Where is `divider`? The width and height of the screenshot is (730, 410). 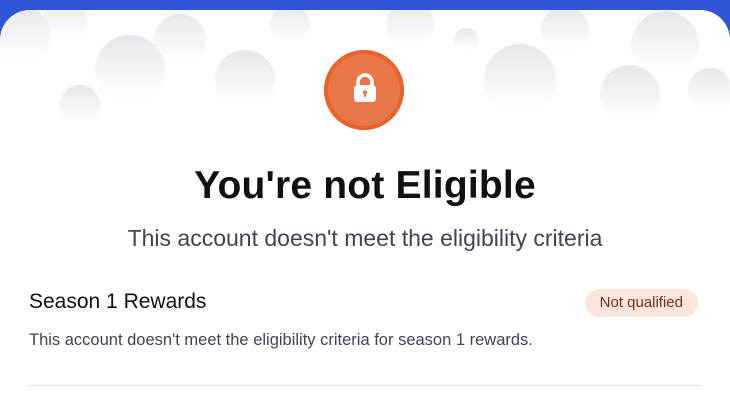 divider is located at coordinates (365, 385).